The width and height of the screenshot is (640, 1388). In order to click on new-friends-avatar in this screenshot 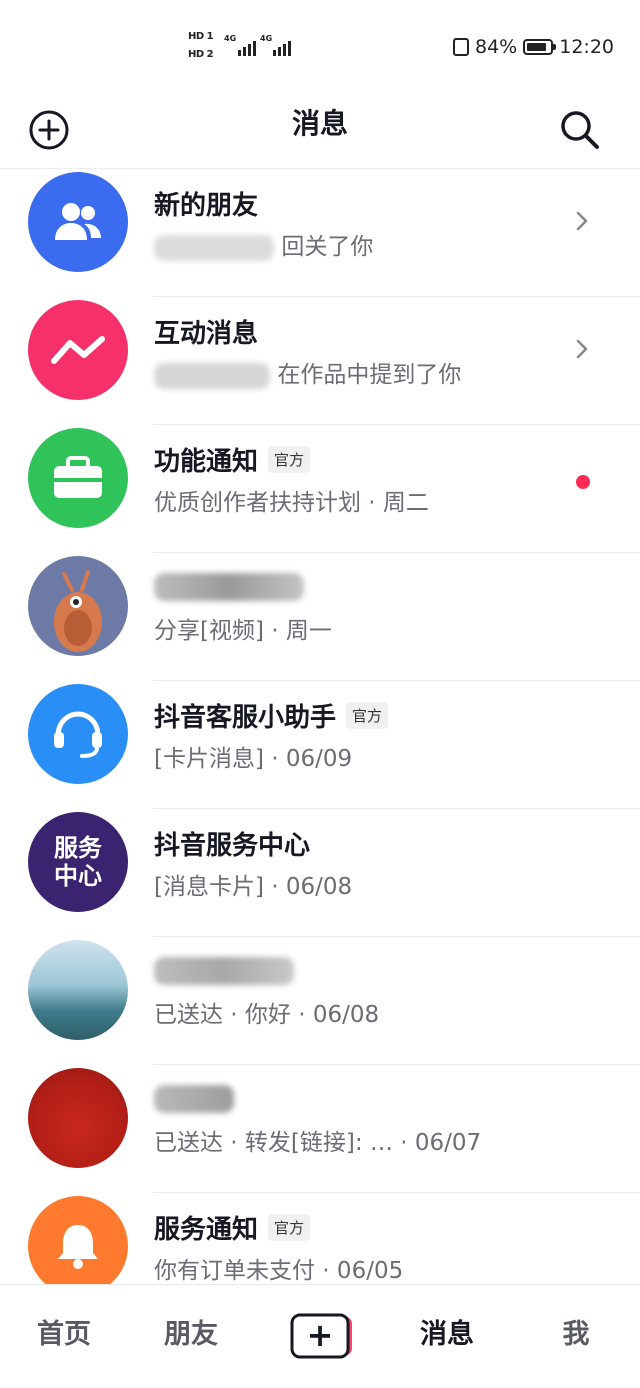, I will do `click(78, 222)`.